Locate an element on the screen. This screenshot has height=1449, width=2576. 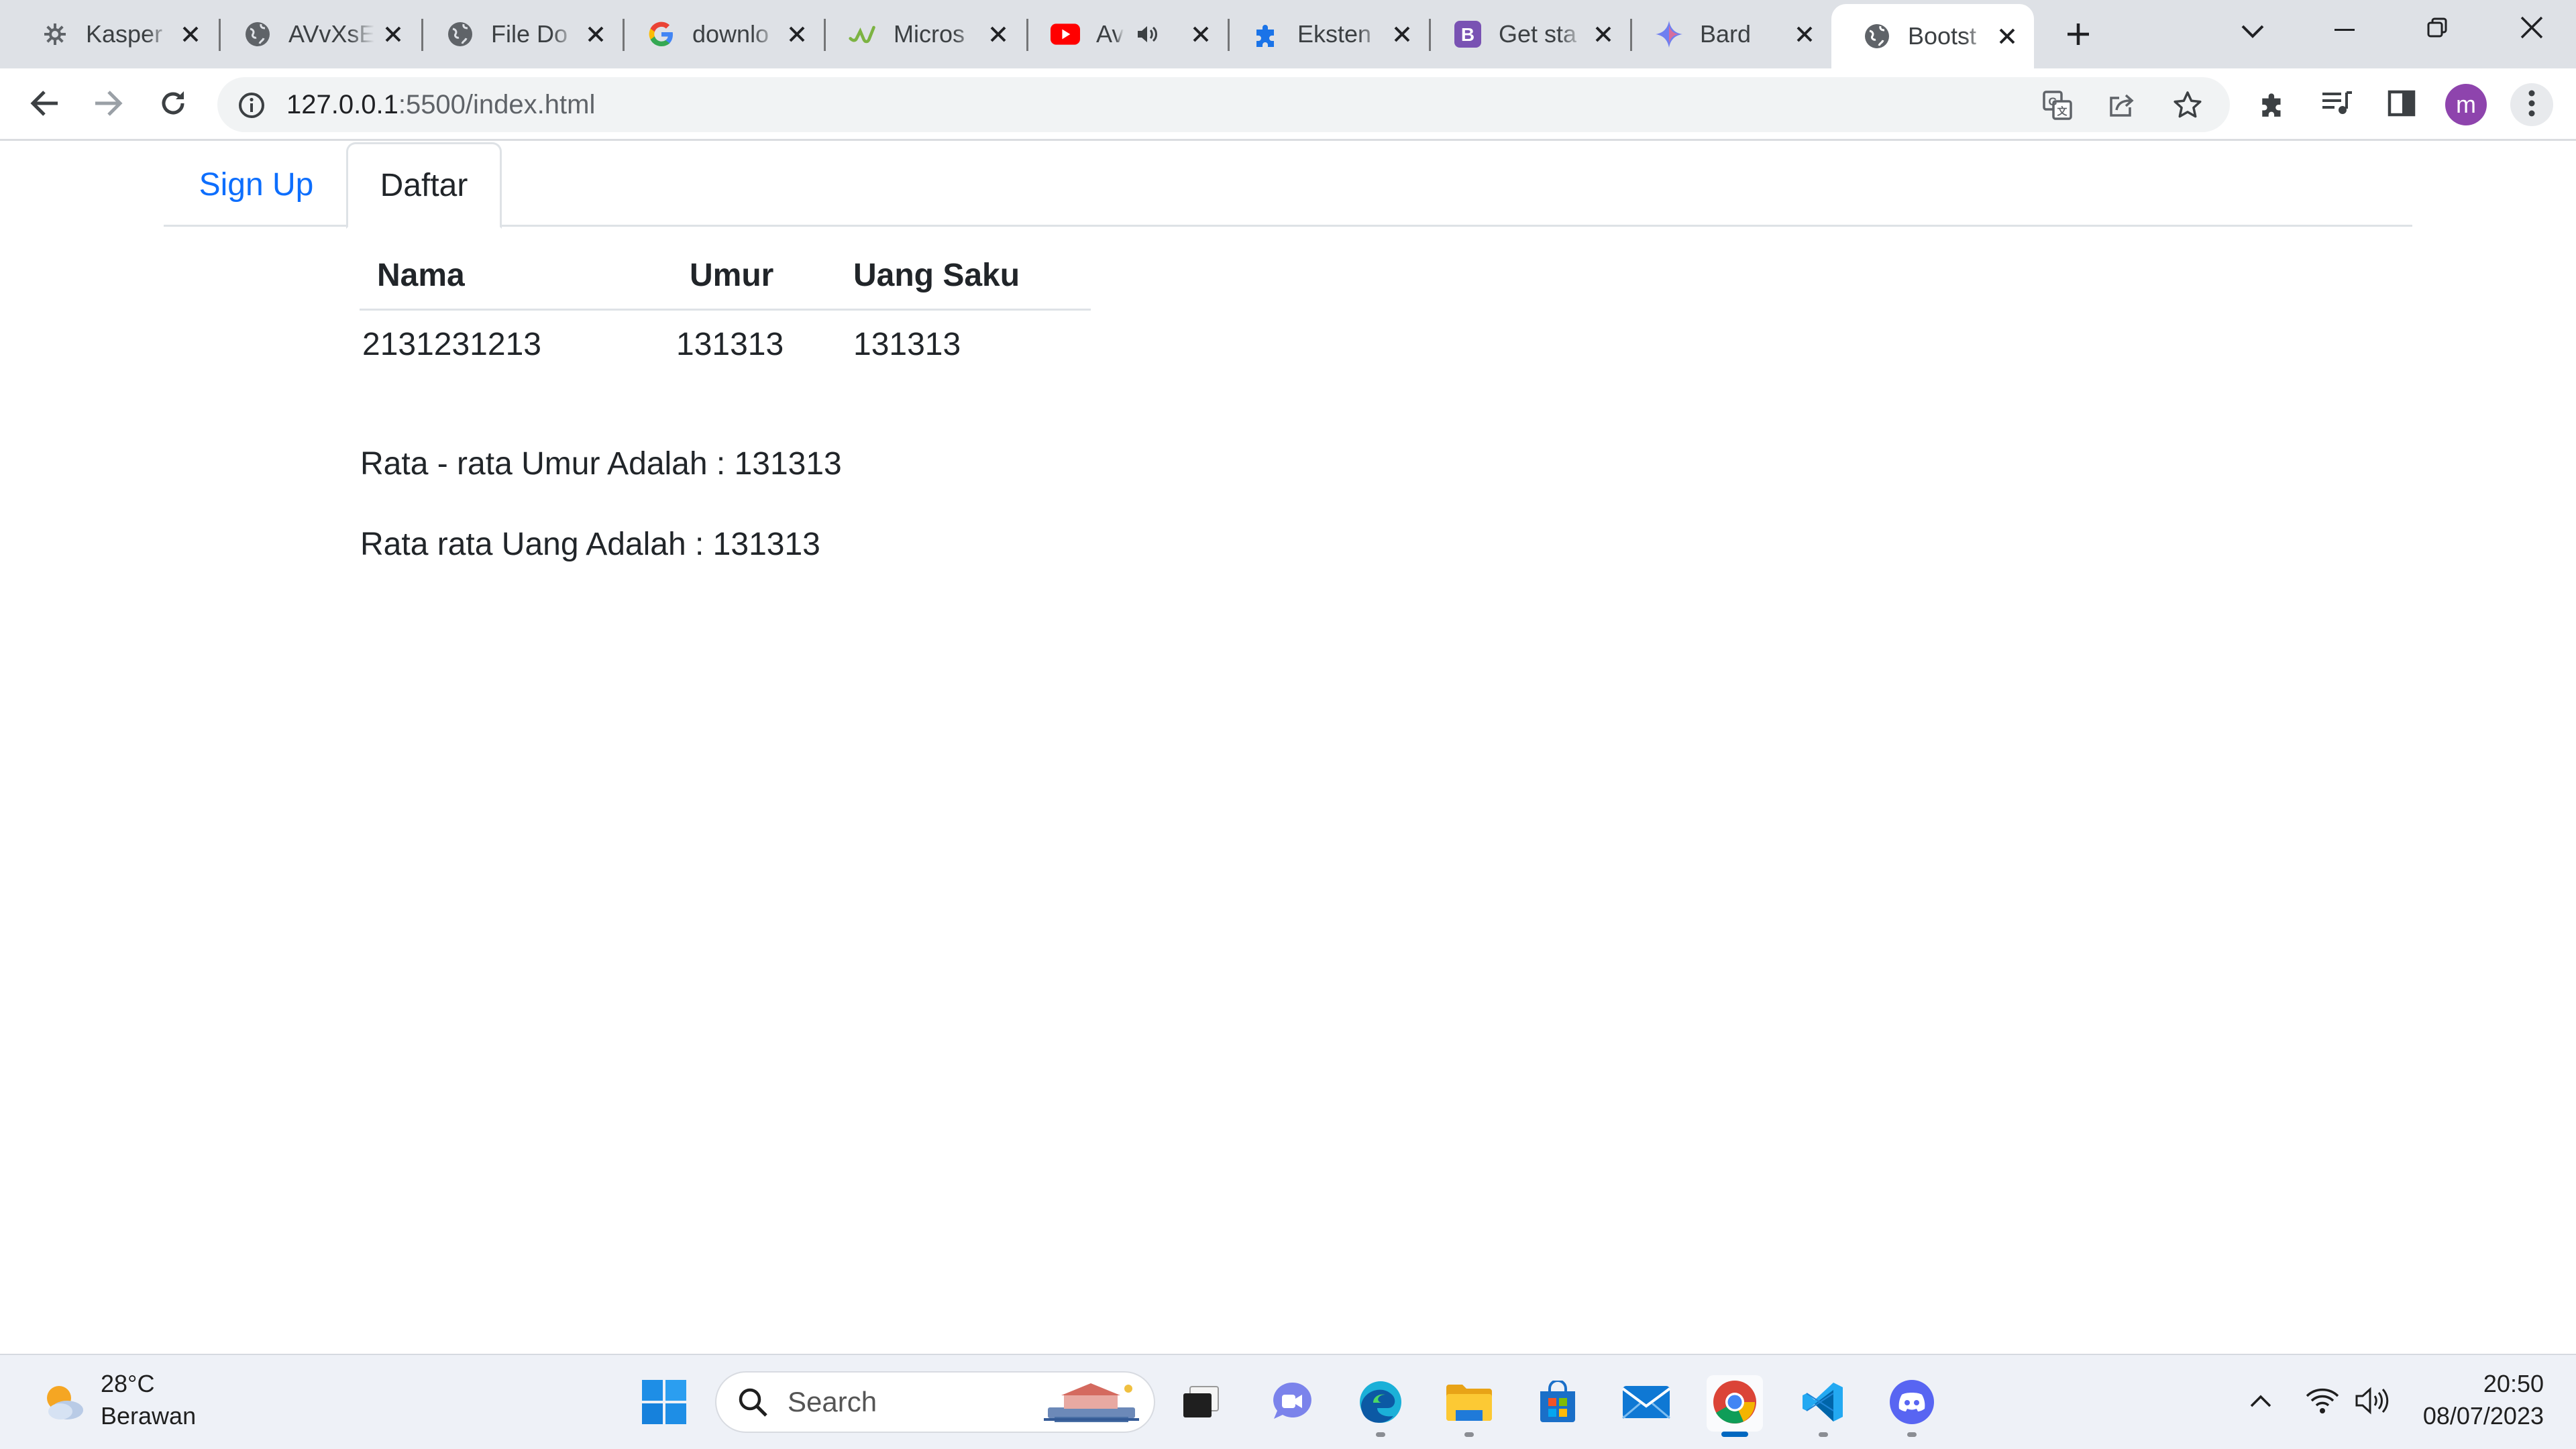
browser-tab-get-started: B Get sta is located at coordinates (1526, 34).